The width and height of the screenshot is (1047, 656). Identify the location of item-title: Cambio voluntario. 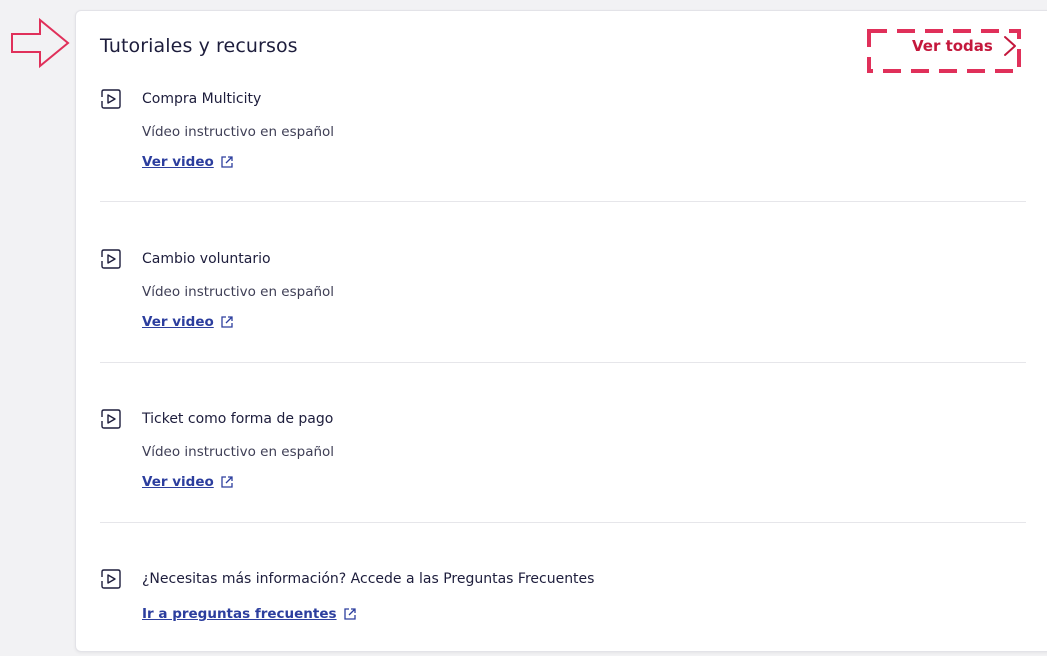
(206, 259).